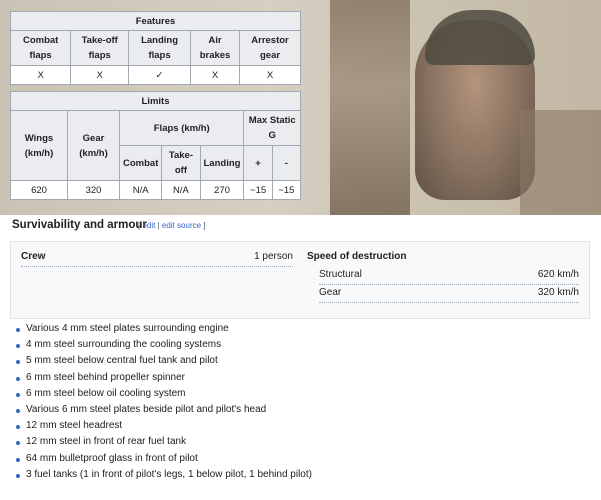 The image size is (601, 500). I want to click on gear-label: Gear, so click(330, 292).